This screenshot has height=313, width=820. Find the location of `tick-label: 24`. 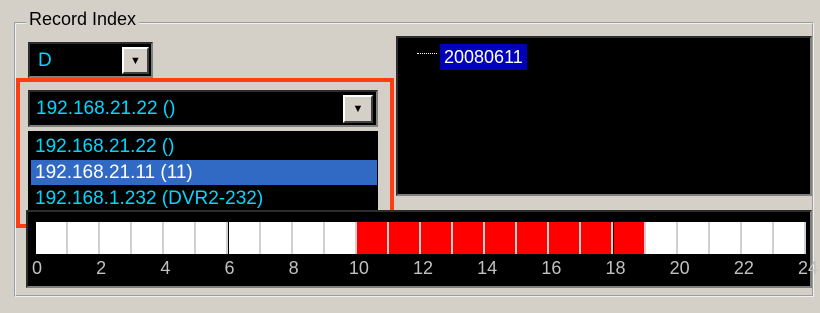

tick-label: 24 is located at coordinates (808, 268).